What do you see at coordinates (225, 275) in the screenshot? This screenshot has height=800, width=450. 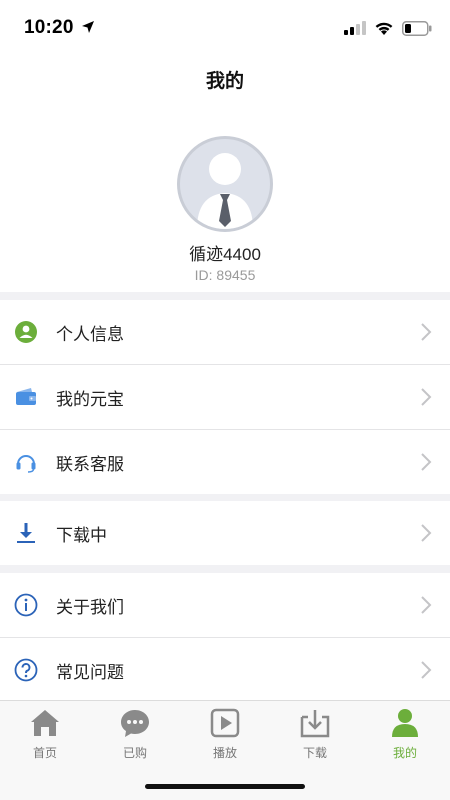 I see `user-id: ID: 89455` at bounding box center [225, 275].